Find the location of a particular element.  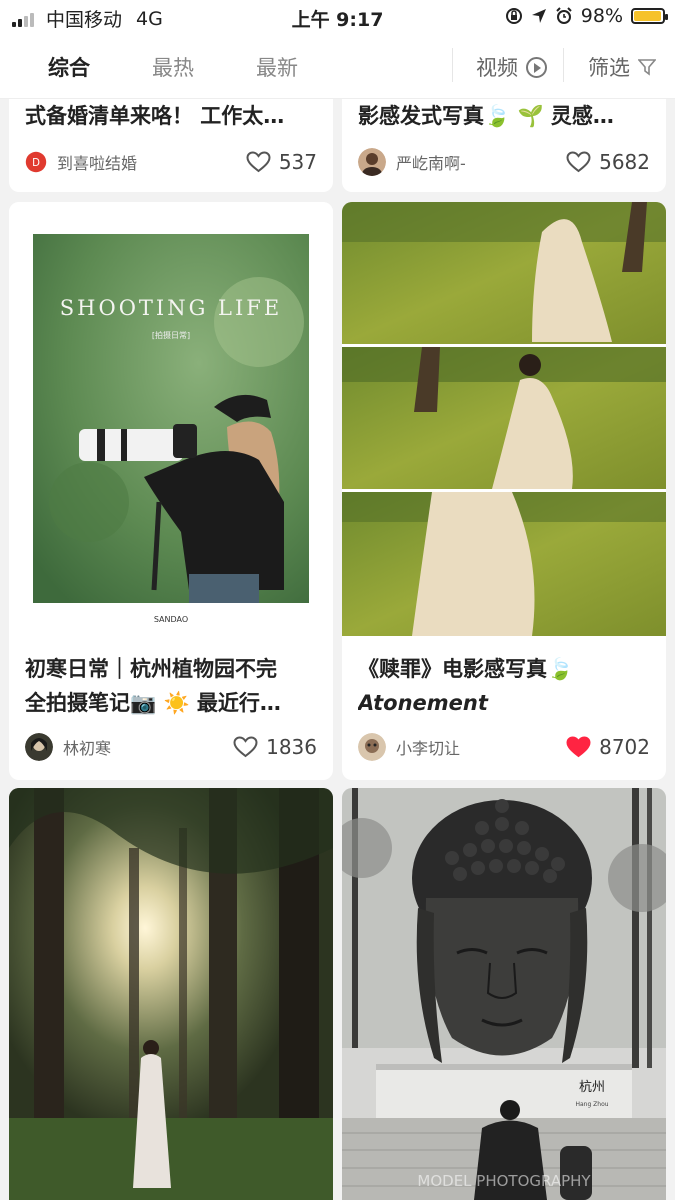

battery-percent: 98% is located at coordinates (601, 16).